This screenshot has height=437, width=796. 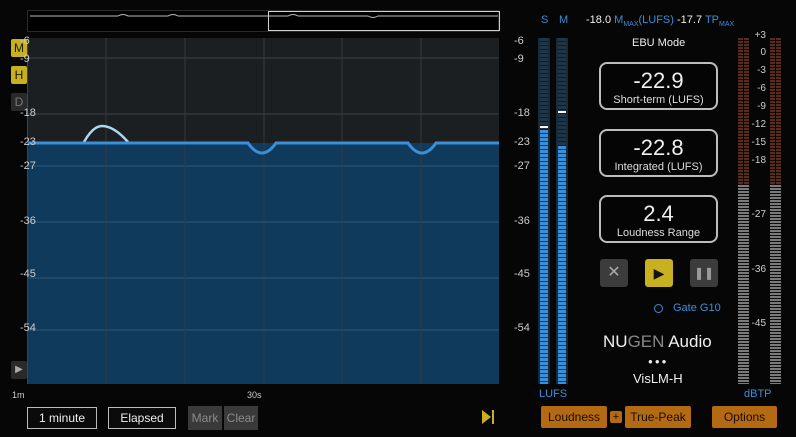 I want to click on tp-scale-label: -45, so click(x=758, y=323).